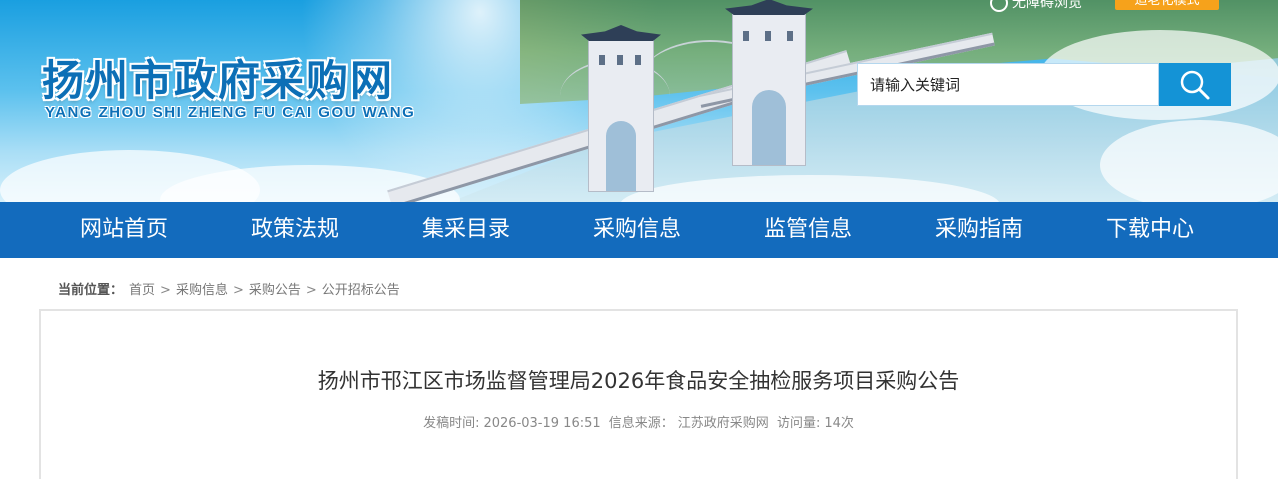 The image size is (1278, 479). I want to click on site-logo-subtitle: YANG ZHOU SHI ZHENG FU CAI GOU WANG, so click(230, 112).